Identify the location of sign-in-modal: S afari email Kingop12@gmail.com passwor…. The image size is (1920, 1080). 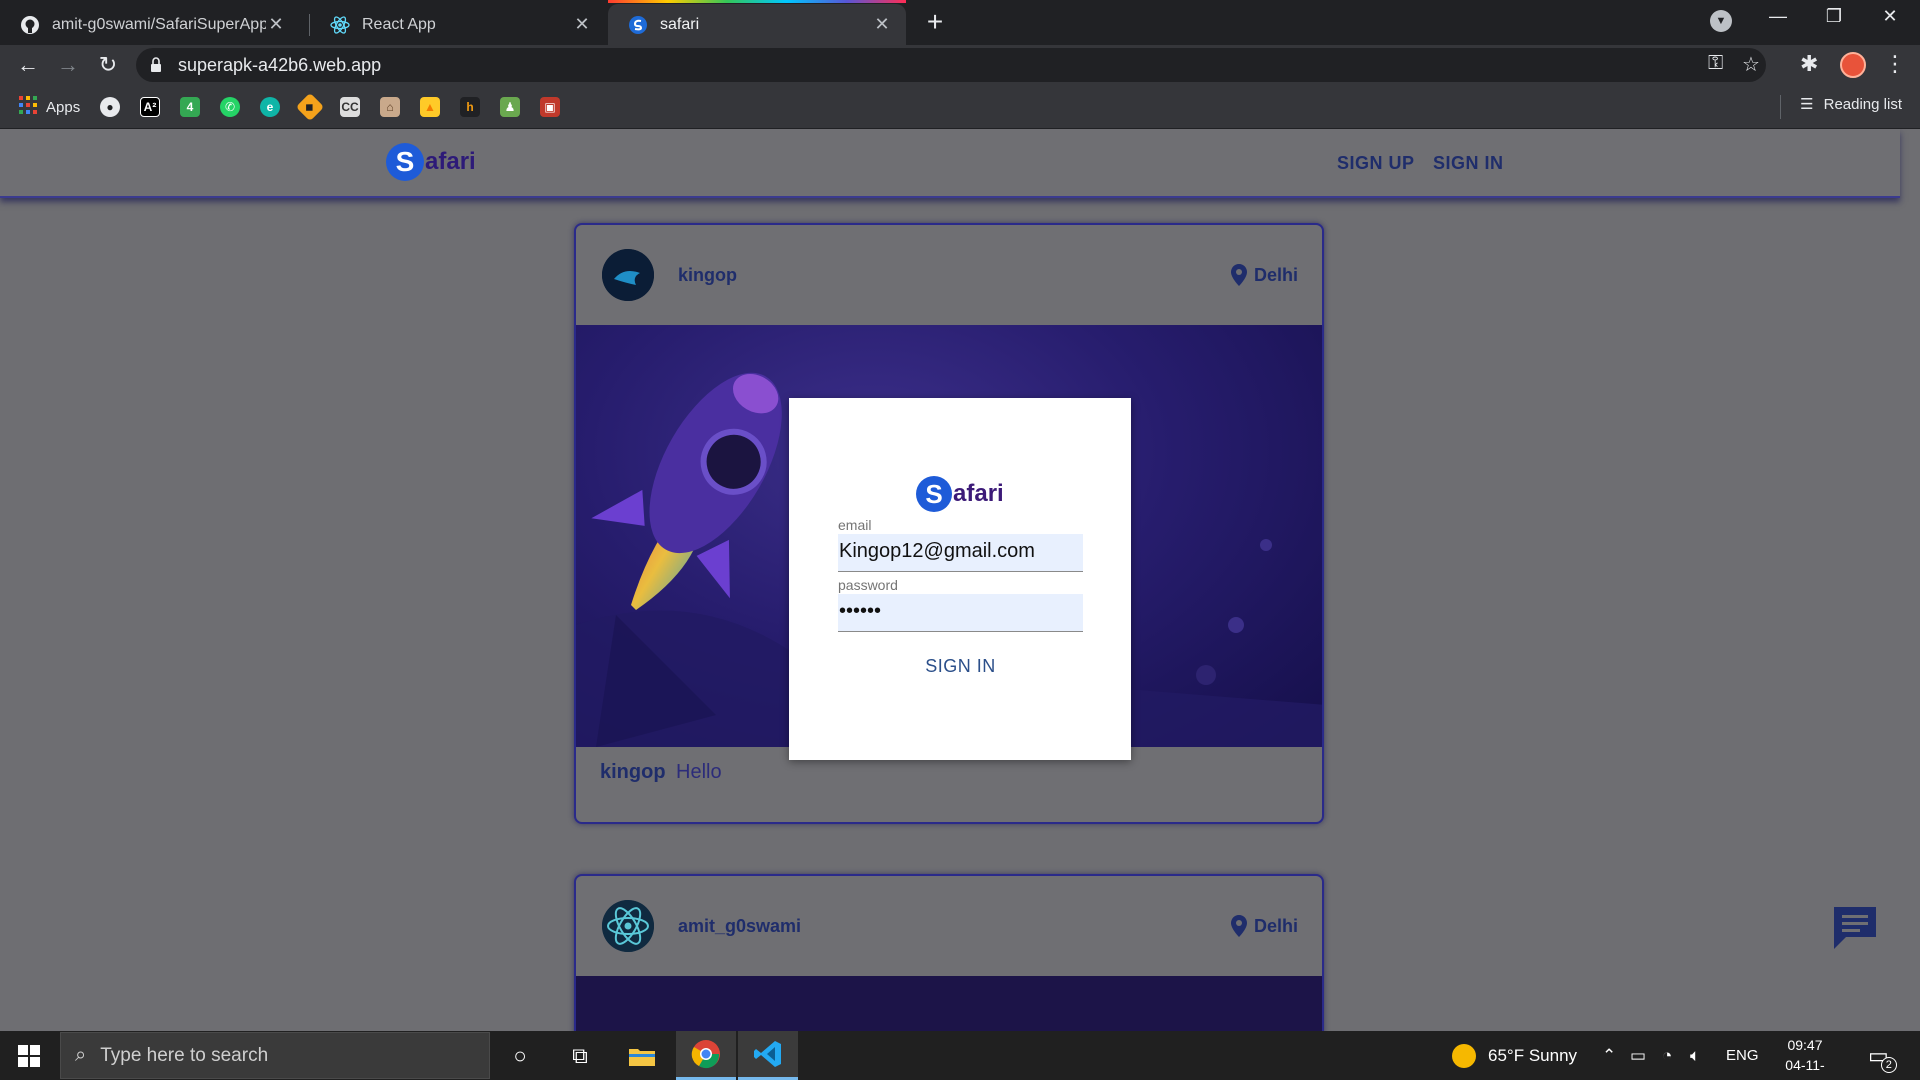
(960, 579).